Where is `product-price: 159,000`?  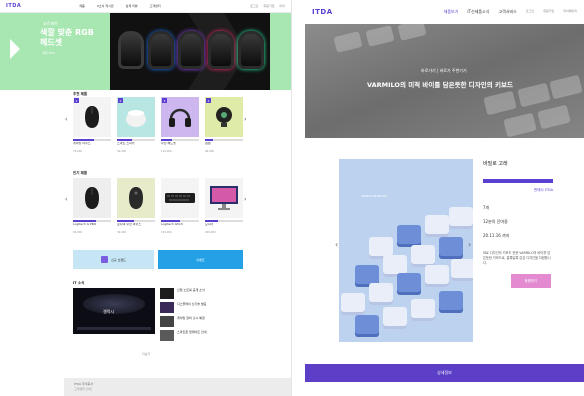
product-price: 159,000 is located at coordinates (166, 232).